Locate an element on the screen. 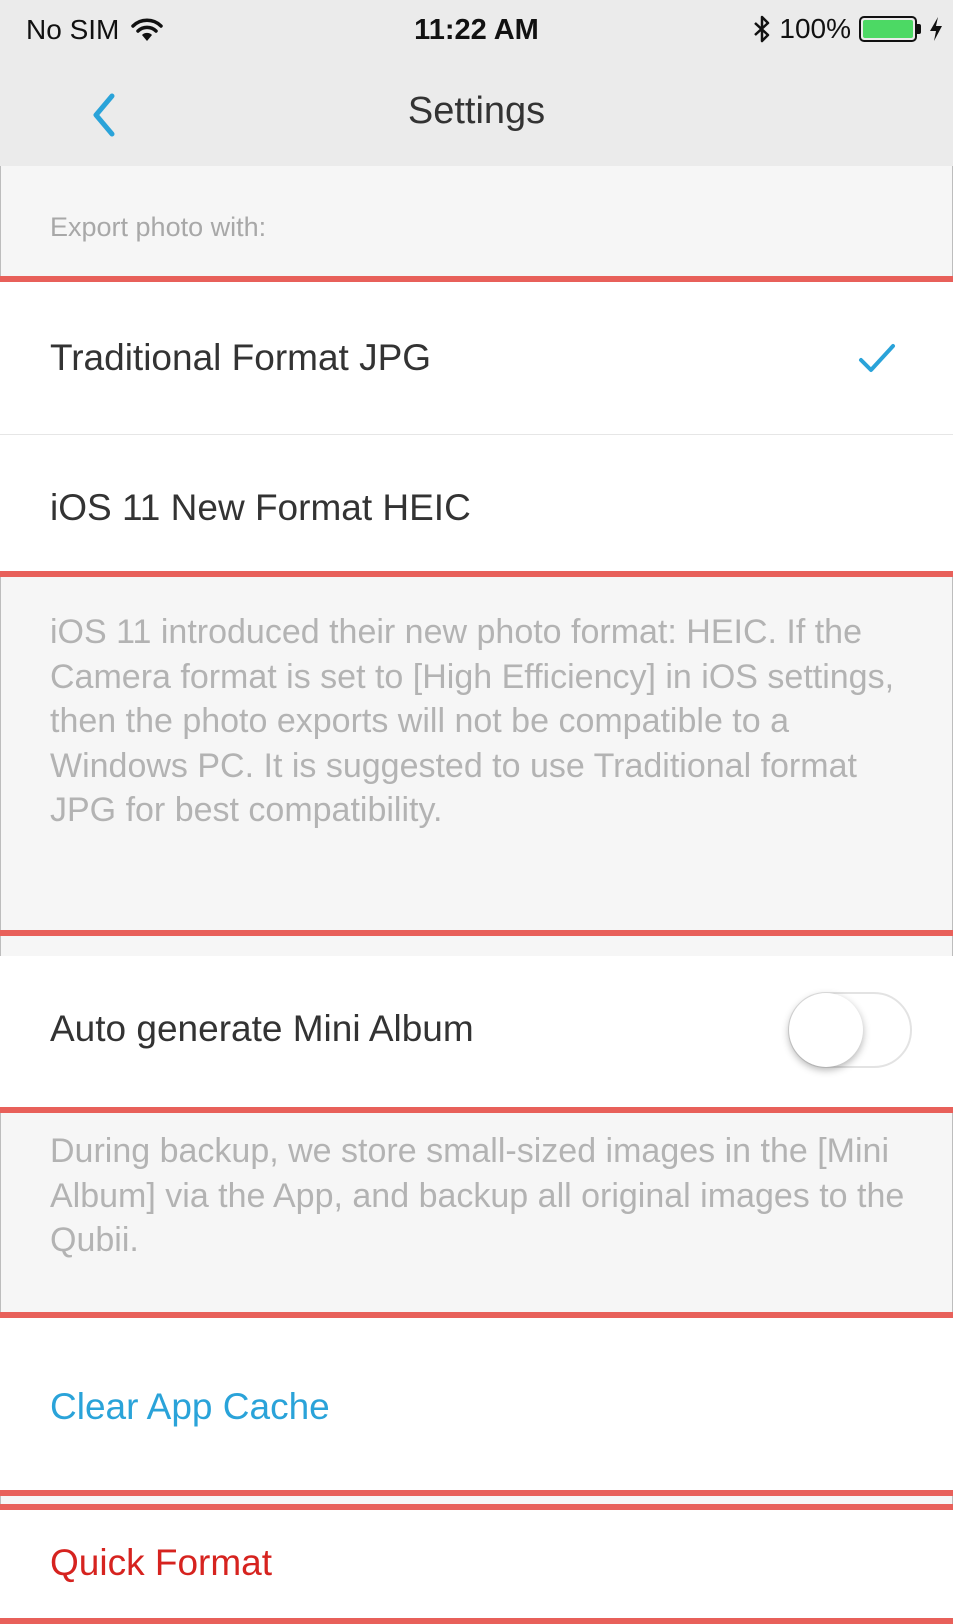 The width and height of the screenshot is (953, 1624). clear-cache-cell: Clear App Cache is located at coordinates (476, 1404).